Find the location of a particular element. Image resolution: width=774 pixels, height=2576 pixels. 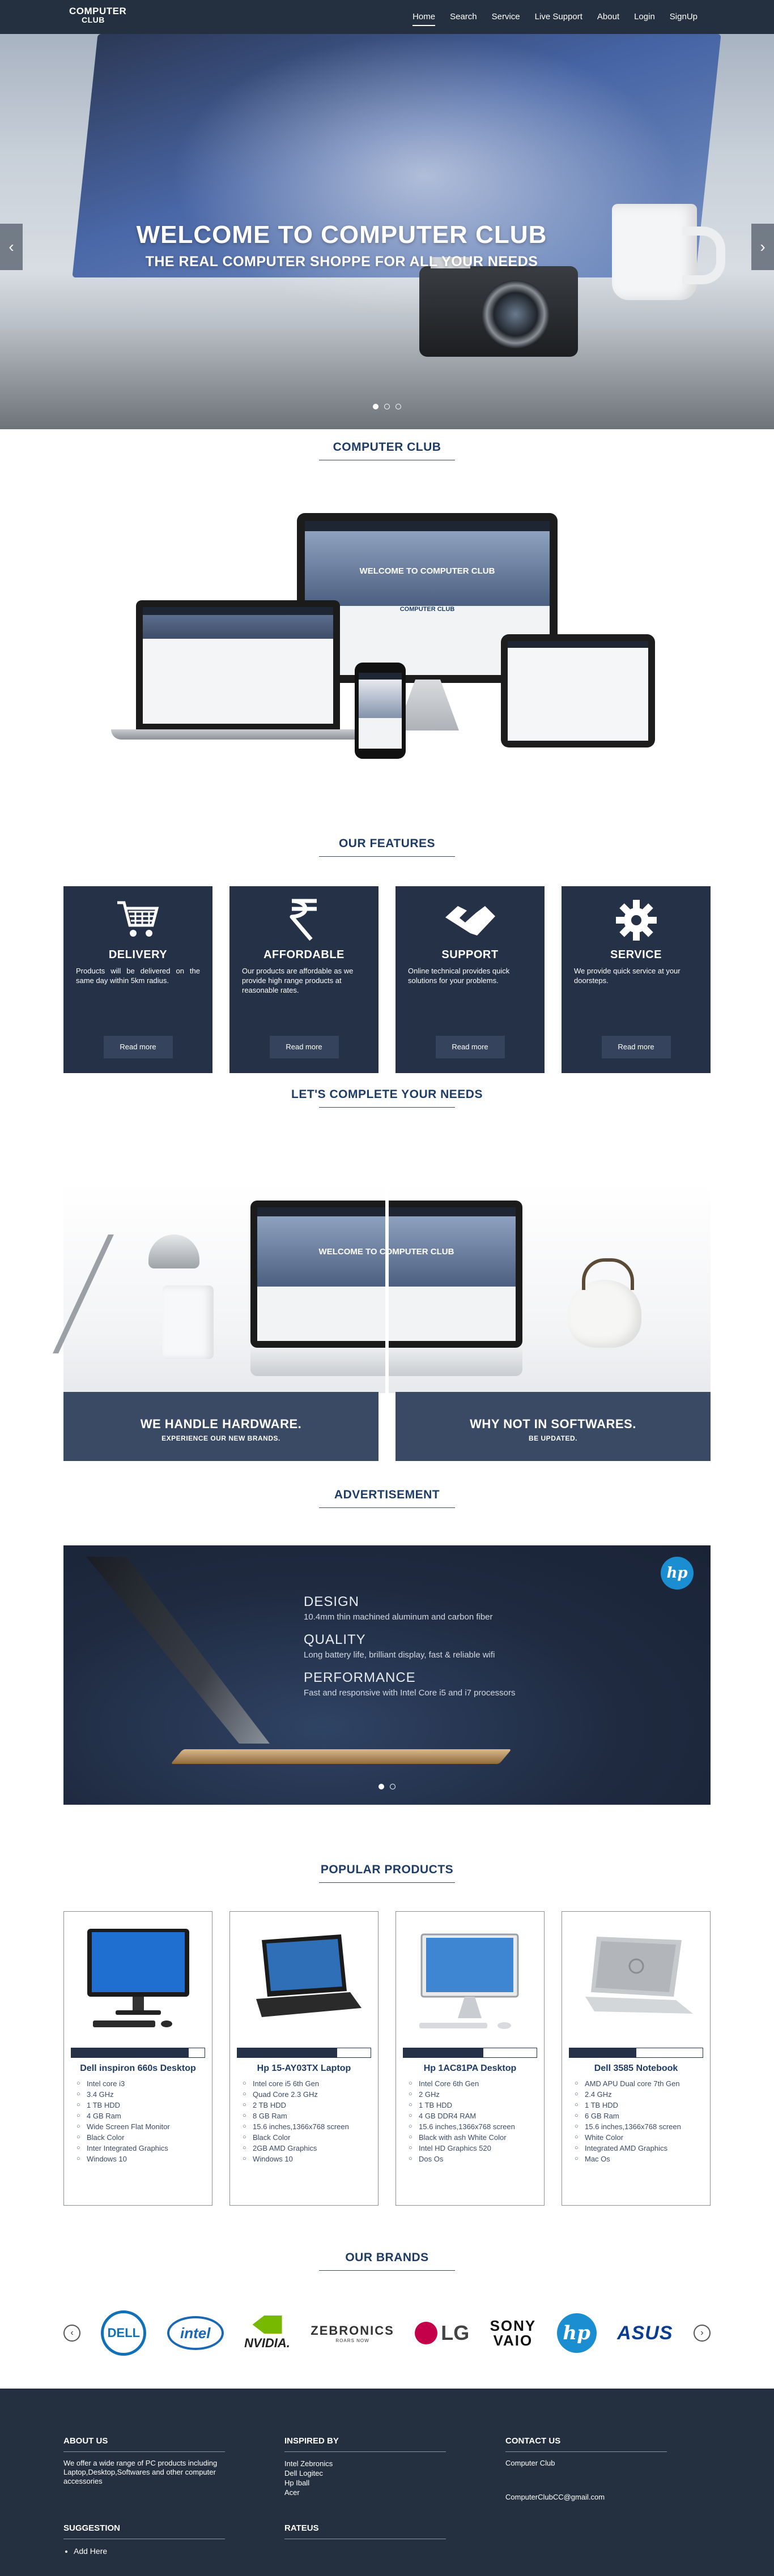

ad-heading: QUALITY is located at coordinates (335, 1639).